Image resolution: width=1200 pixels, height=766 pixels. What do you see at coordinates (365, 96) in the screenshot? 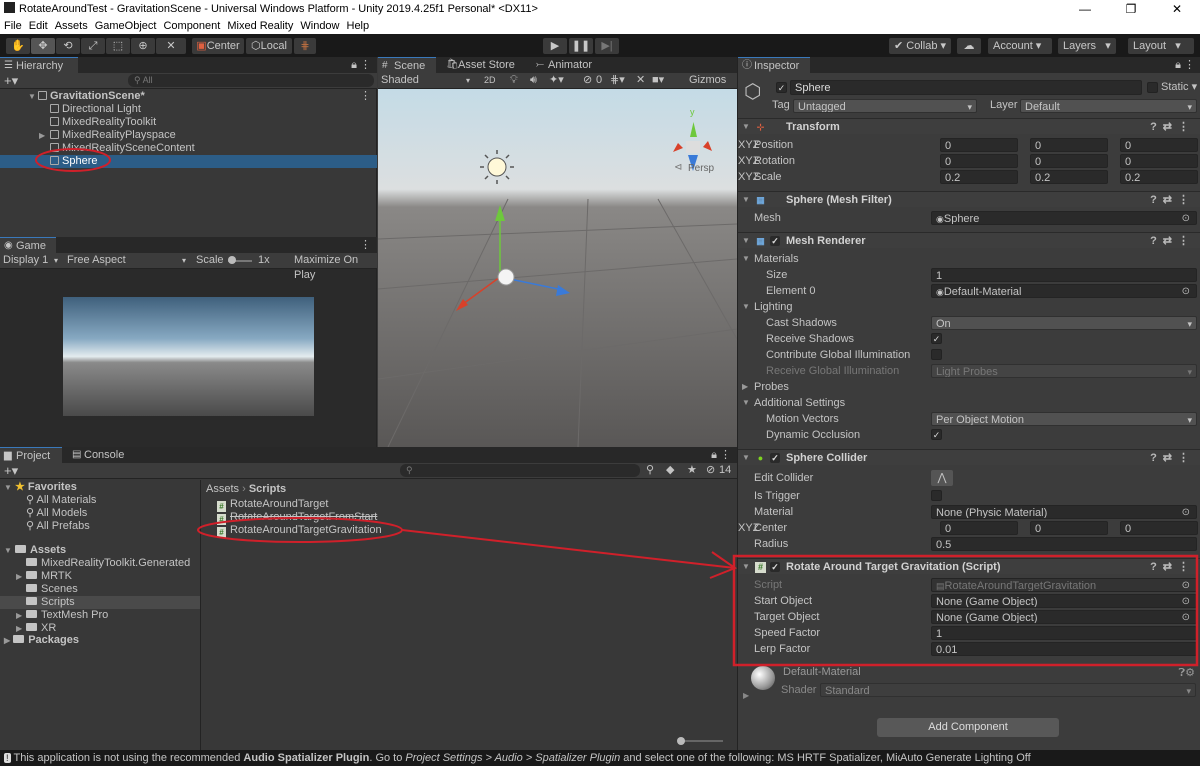
I see `scene-menu-icon: ⋮` at bounding box center [365, 96].